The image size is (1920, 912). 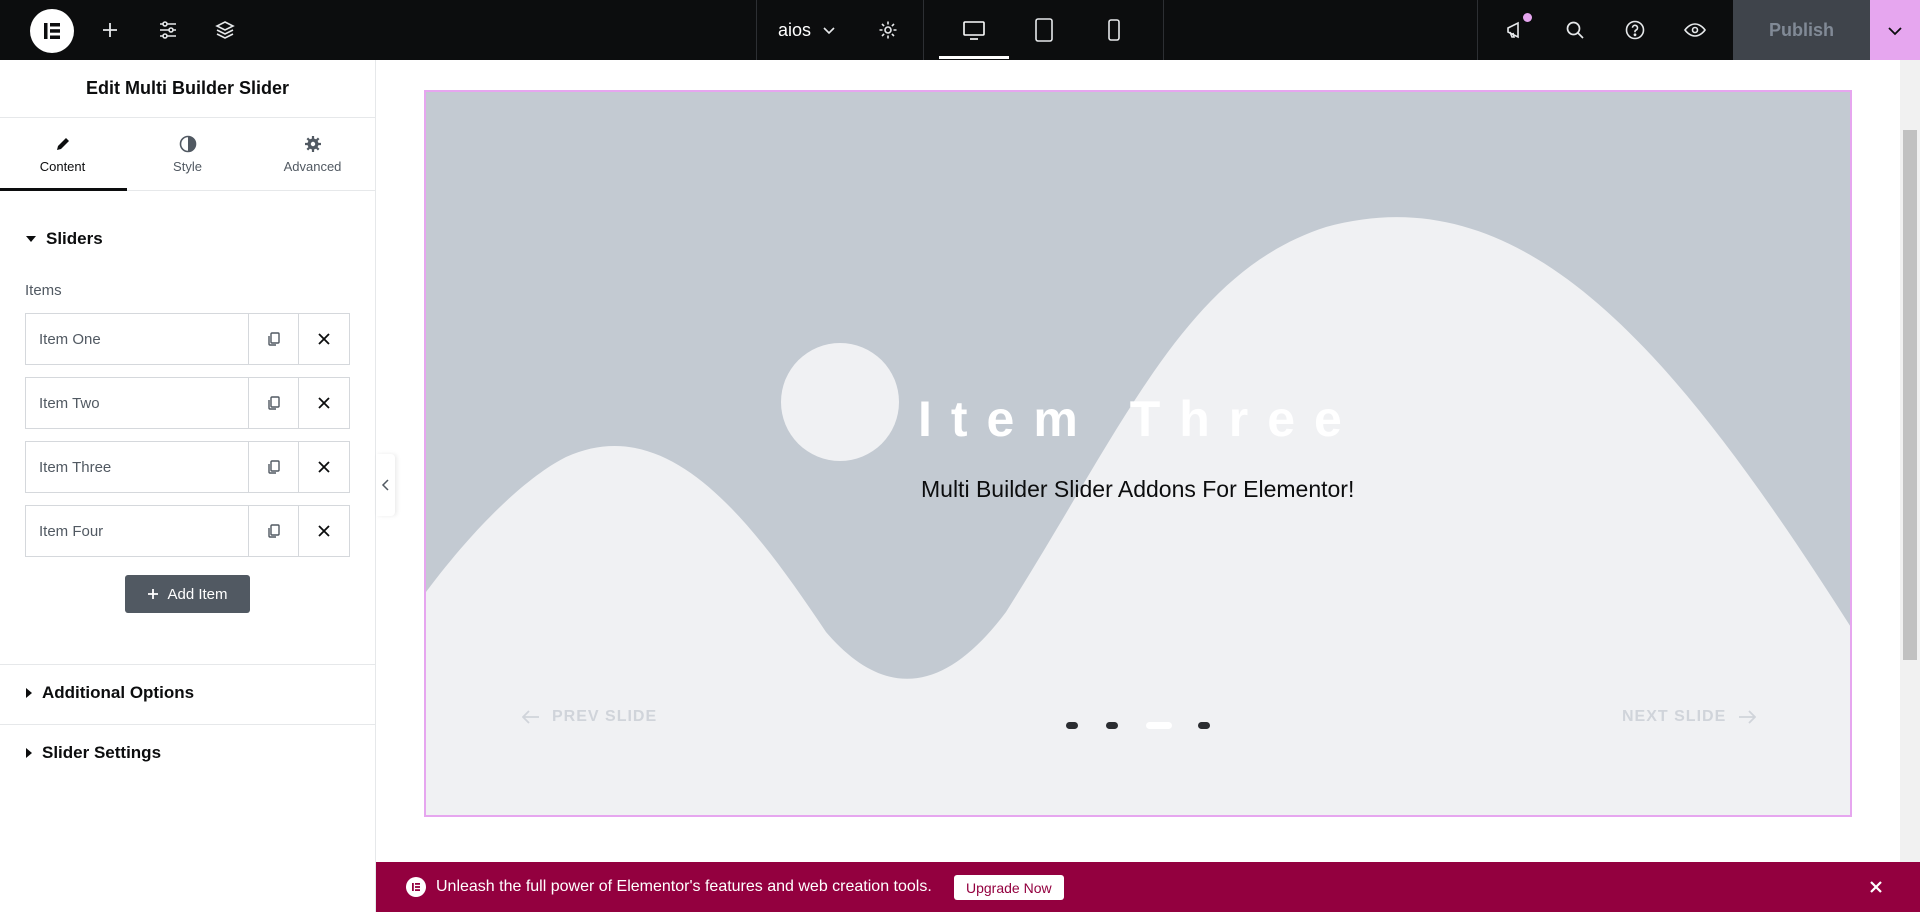 What do you see at coordinates (530, 717) in the screenshot?
I see `arrow-left-icon` at bounding box center [530, 717].